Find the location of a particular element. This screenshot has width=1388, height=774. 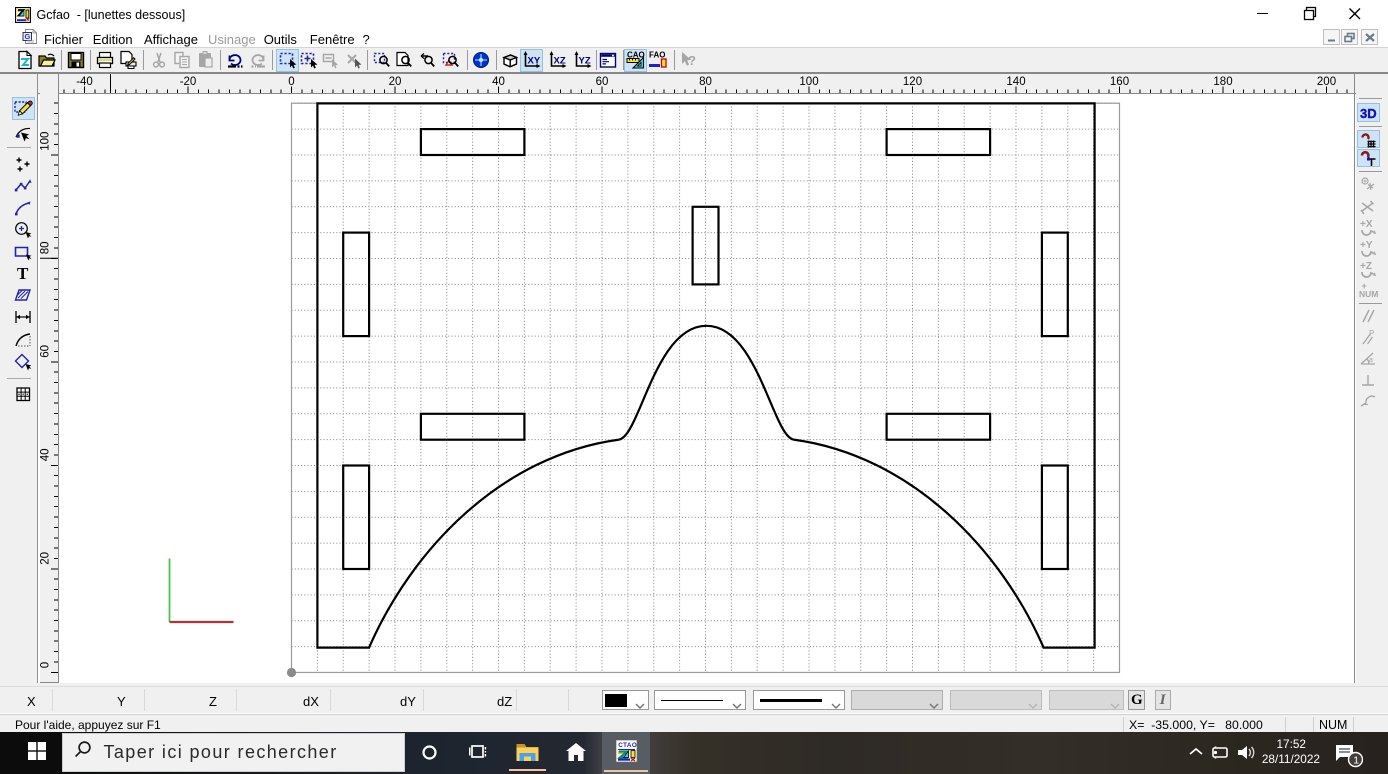

svg-text: +Y is located at coordinates (1366, 245).